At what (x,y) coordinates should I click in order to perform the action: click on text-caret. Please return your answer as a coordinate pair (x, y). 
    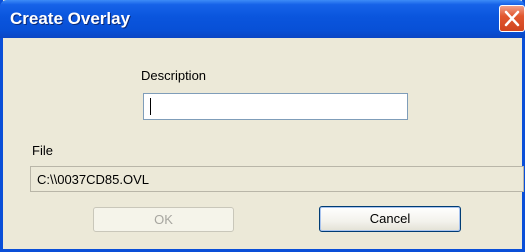
    Looking at the image, I should click on (150, 106).